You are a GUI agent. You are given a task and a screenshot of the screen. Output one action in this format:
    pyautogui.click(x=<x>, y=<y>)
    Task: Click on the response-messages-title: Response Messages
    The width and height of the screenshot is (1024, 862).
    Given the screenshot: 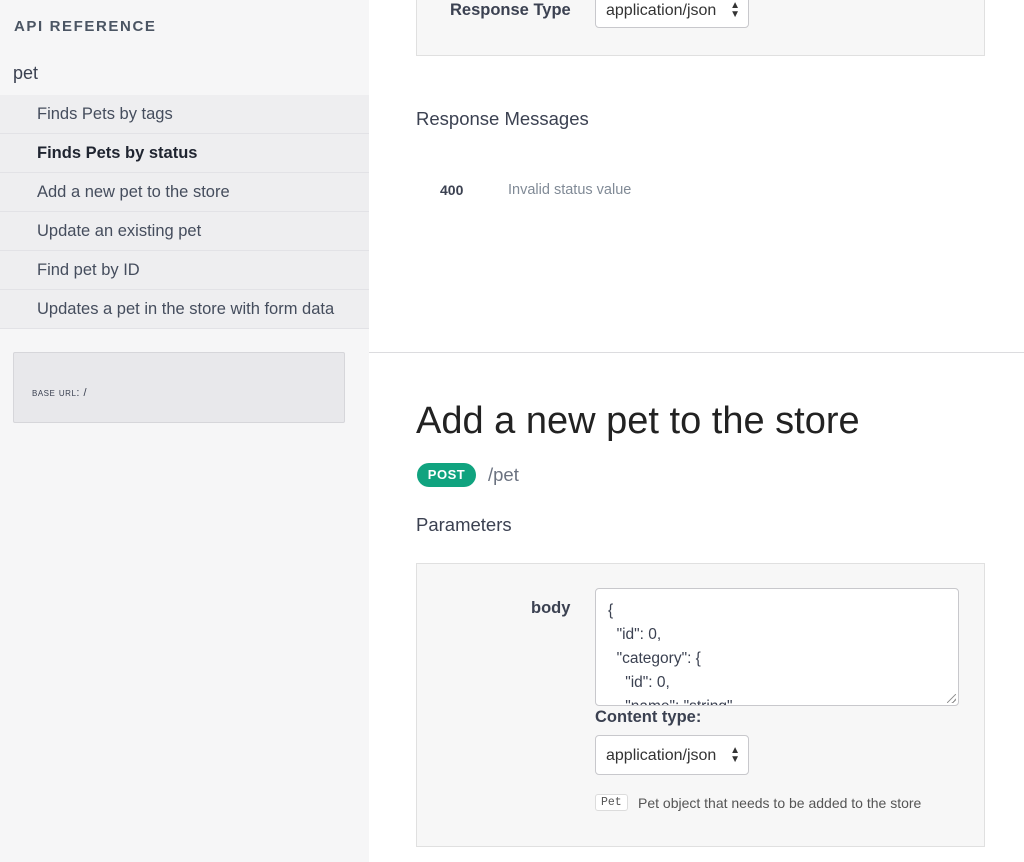 What is the action you would take?
    pyautogui.click(x=502, y=118)
    